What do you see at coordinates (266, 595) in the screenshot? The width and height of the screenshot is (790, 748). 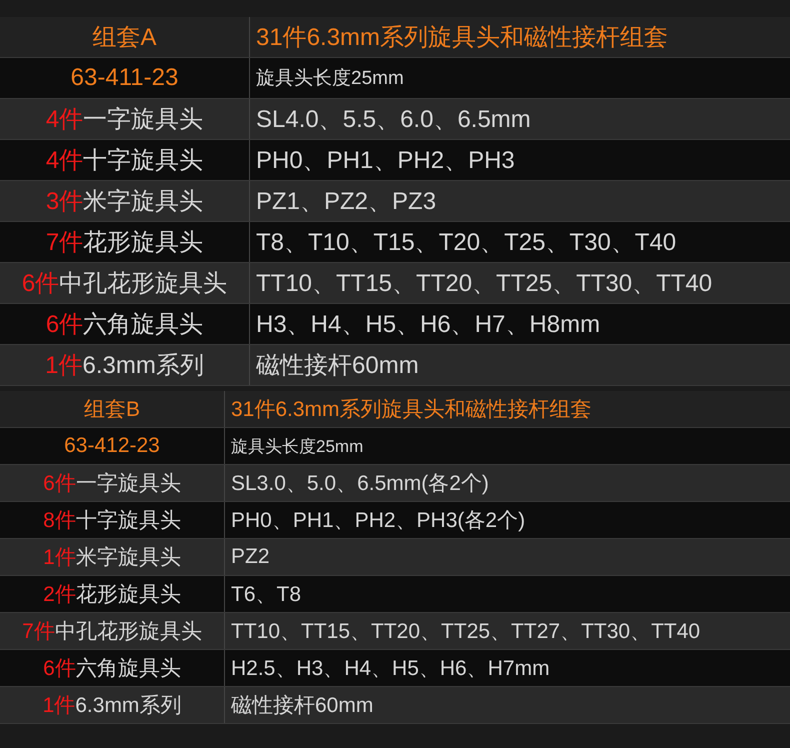 I see `table-cell-text: T6、T8` at bounding box center [266, 595].